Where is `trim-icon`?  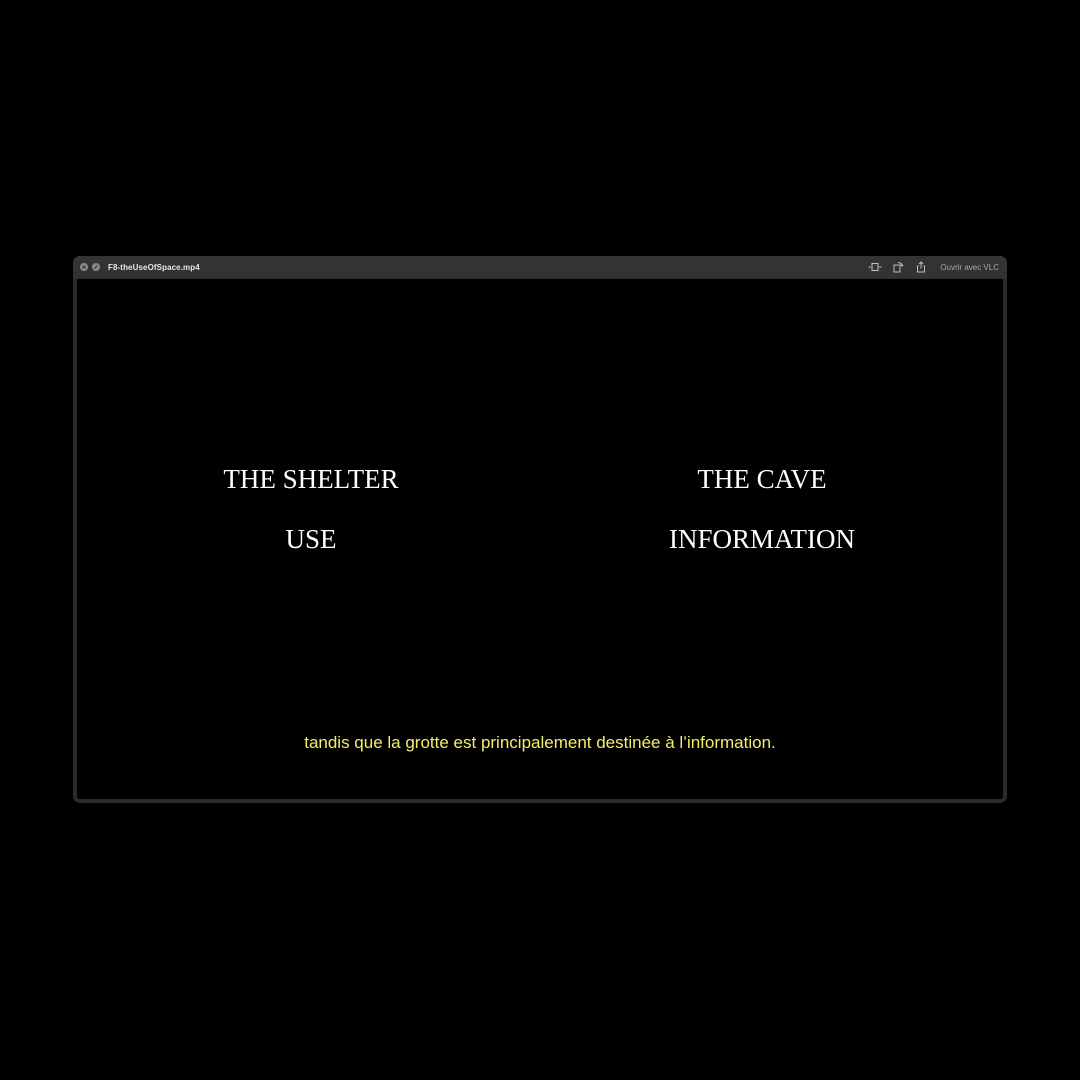 trim-icon is located at coordinates (875, 267).